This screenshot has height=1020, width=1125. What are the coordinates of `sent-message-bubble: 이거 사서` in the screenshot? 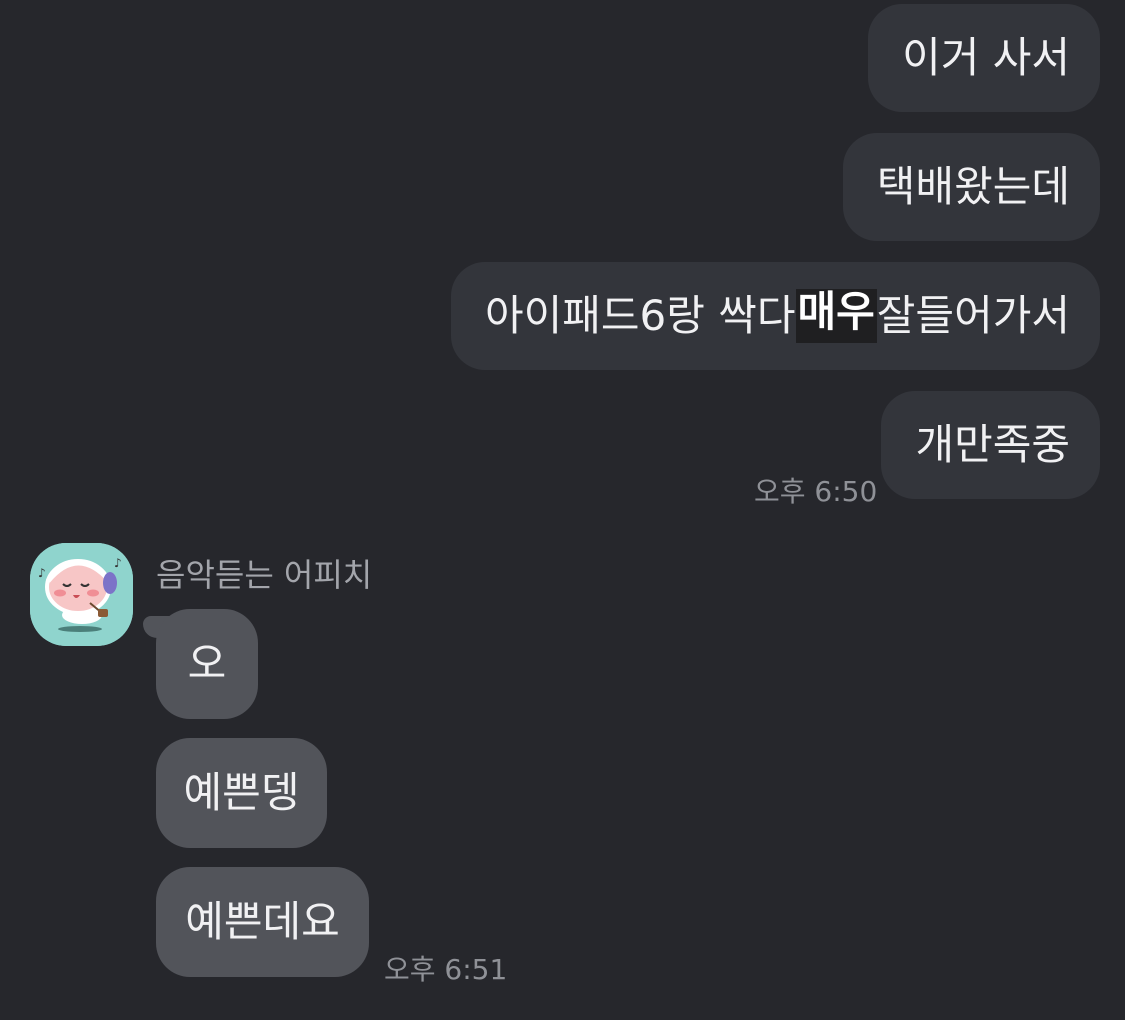 It's located at (984, 58).